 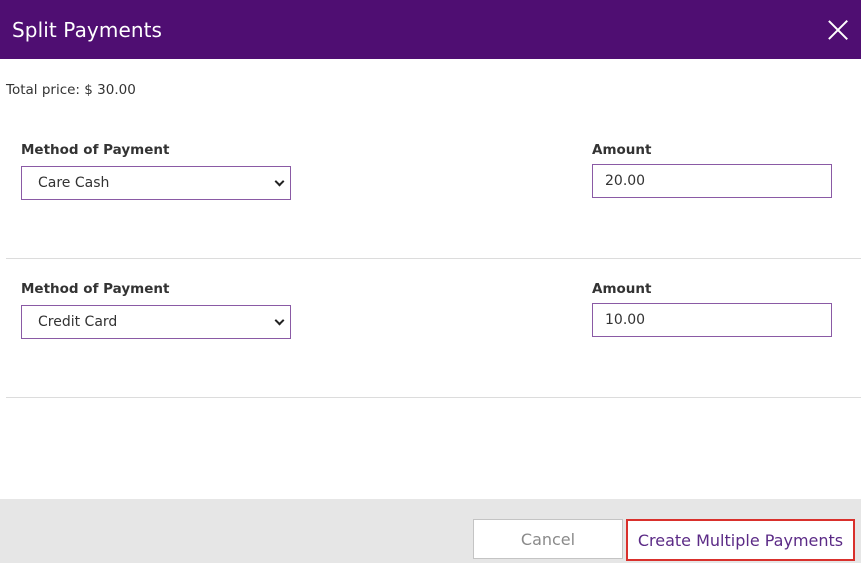 What do you see at coordinates (548, 539) in the screenshot?
I see `cancel-button: Cancel` at bounding box center [548, 539].